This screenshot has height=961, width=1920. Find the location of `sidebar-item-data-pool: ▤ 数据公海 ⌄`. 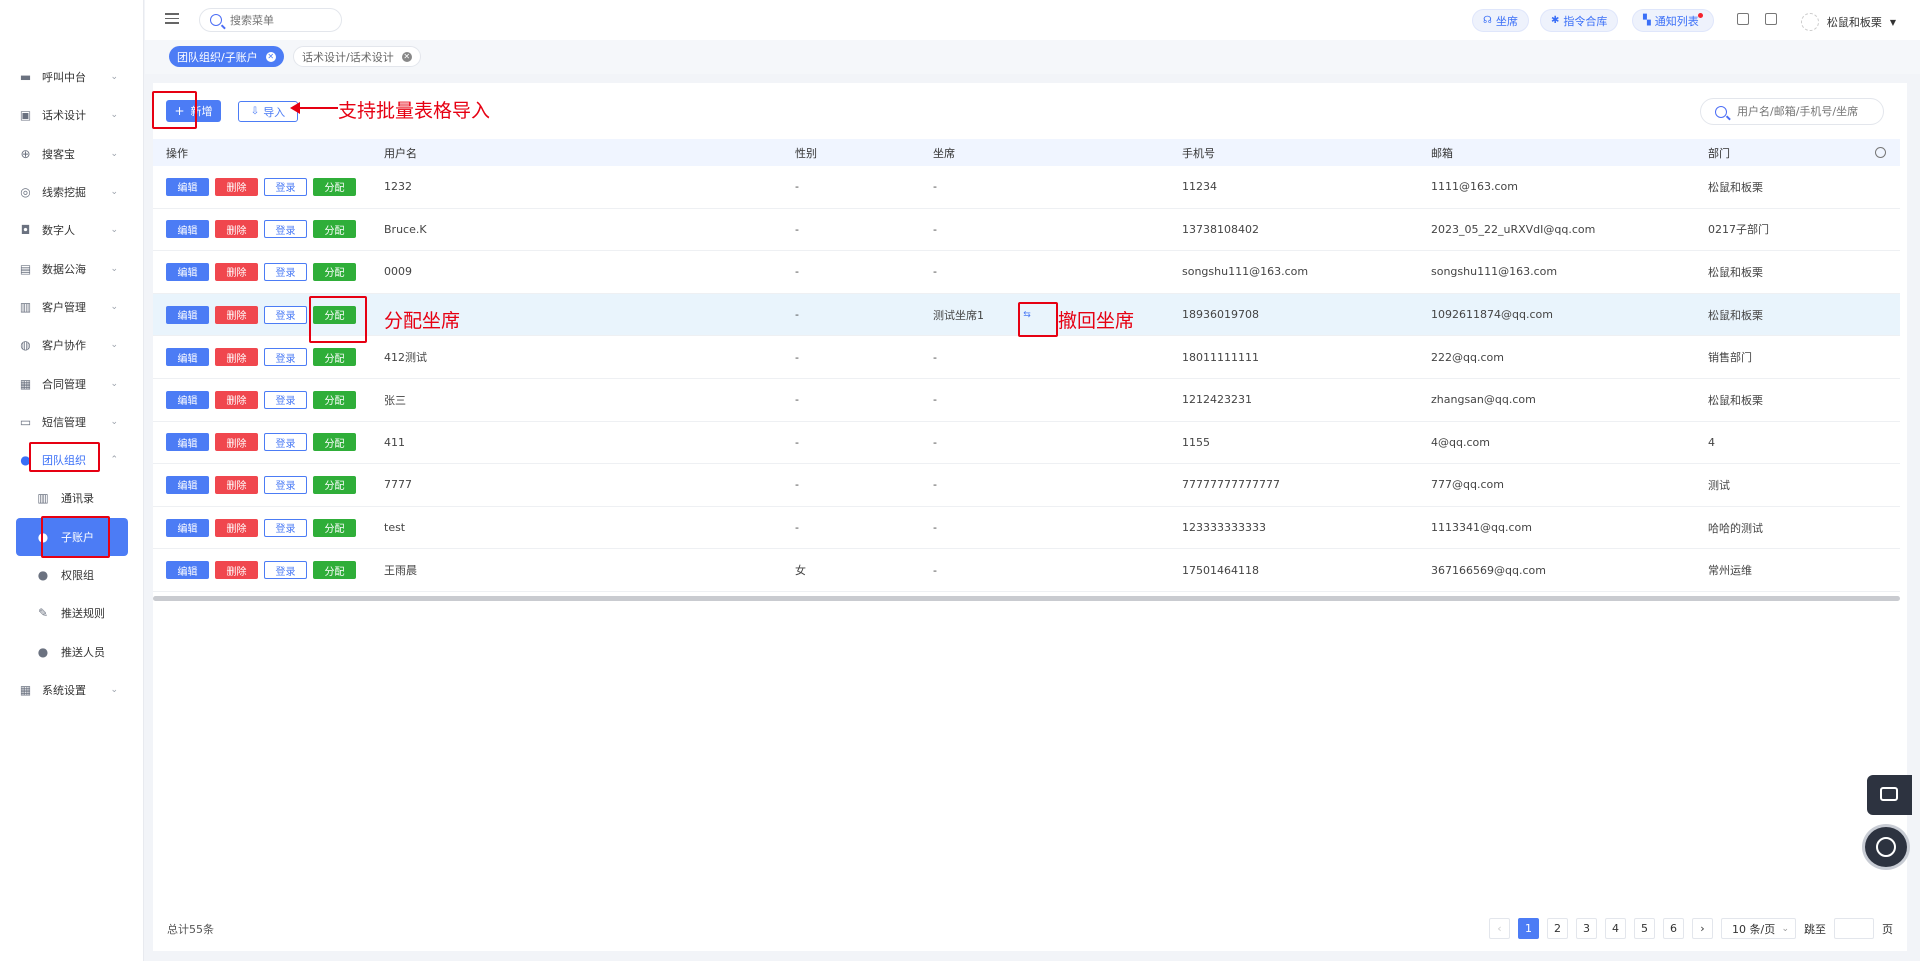

sidebar-item-data-pool: ▤ 数据公海 ⌄ is located at coordinates (72, 268).